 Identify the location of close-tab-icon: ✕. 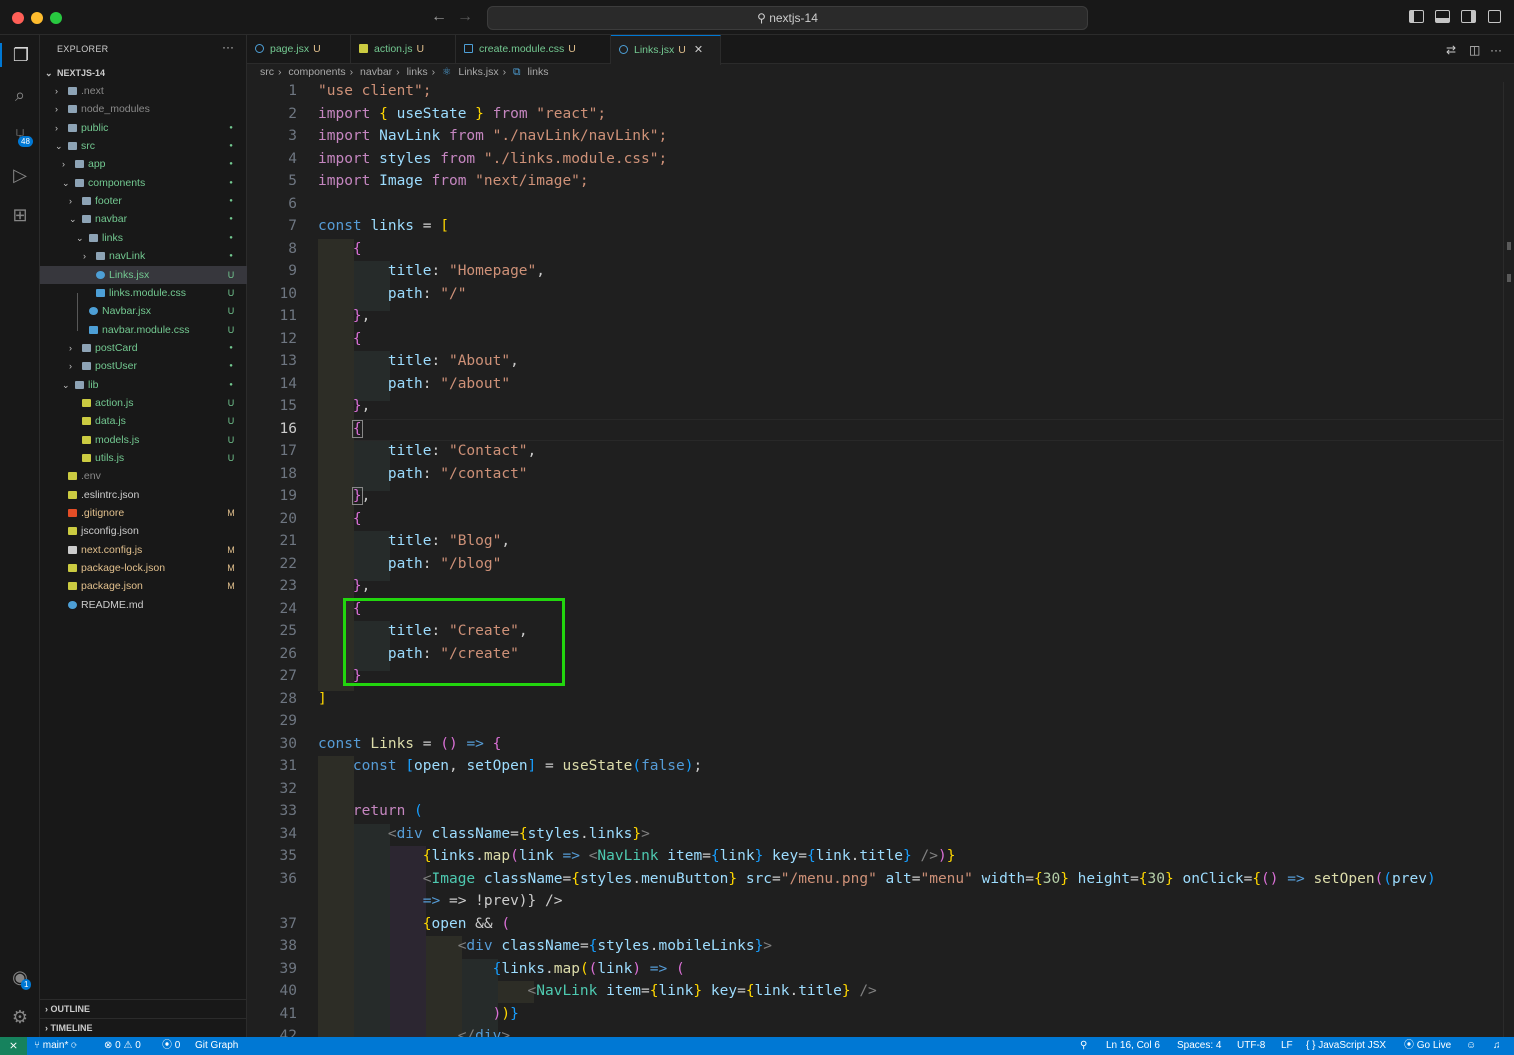
(698, 50).